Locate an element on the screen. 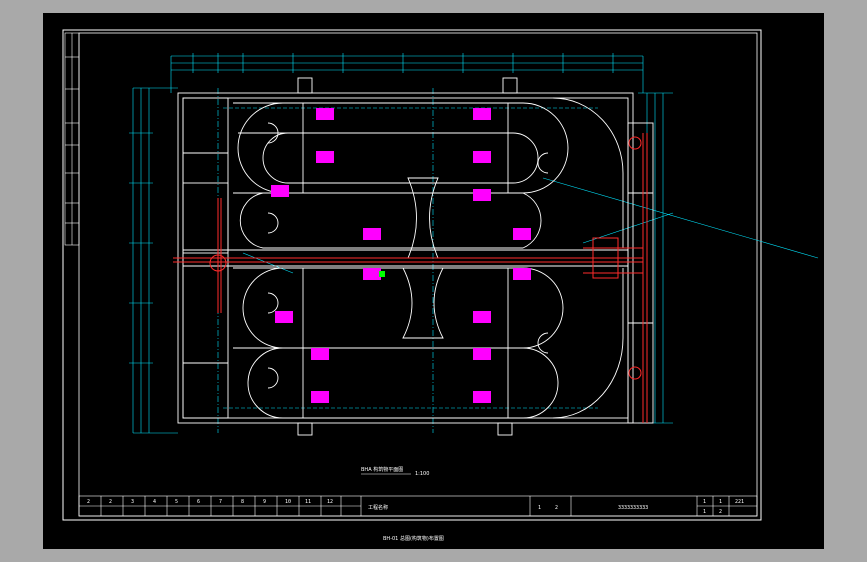 This screenshot has height=562, width=867. title-block is located at coordinates (418, 506).